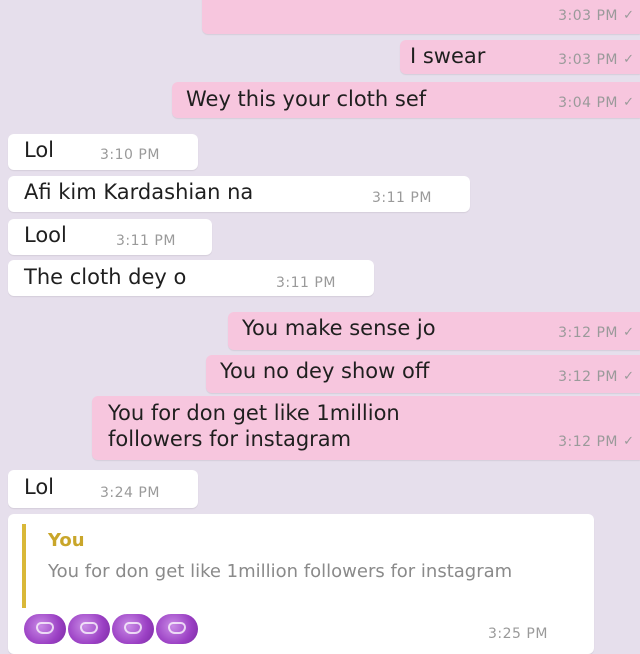  I want to click on message-bubble-incoming: Afi kim Kardashian na 3:11 PM, so click(239, 194).